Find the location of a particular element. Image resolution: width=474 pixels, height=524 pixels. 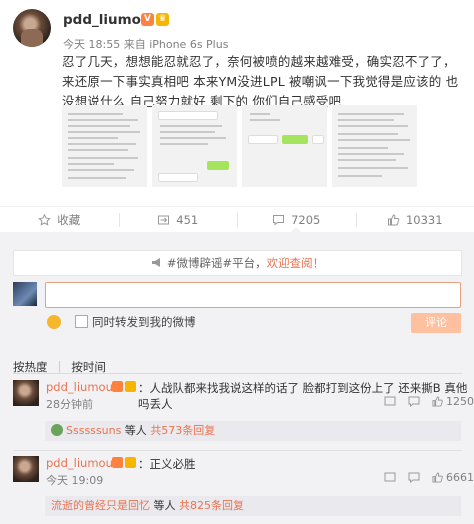

megaphone-icon is located at coordinates (155, 262).